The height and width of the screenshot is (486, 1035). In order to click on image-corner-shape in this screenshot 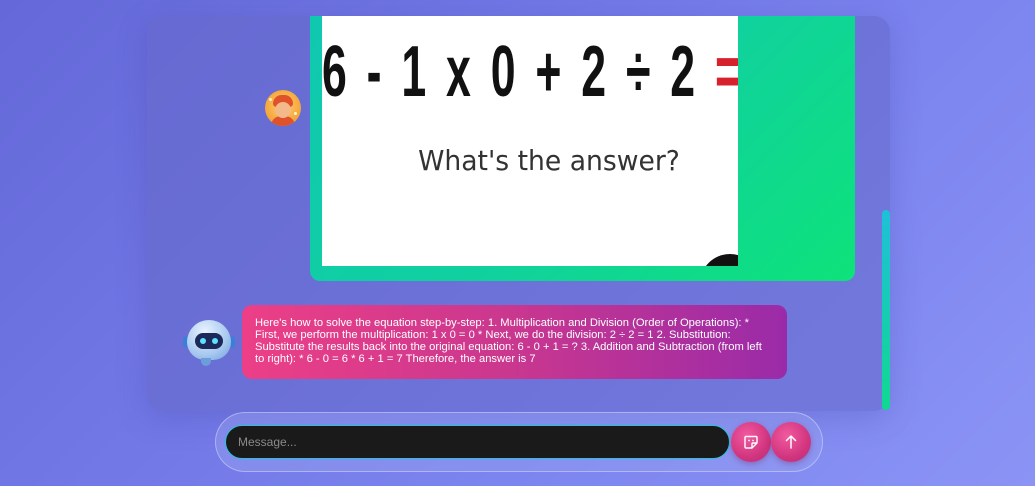, I will do `click(719, 260)`.